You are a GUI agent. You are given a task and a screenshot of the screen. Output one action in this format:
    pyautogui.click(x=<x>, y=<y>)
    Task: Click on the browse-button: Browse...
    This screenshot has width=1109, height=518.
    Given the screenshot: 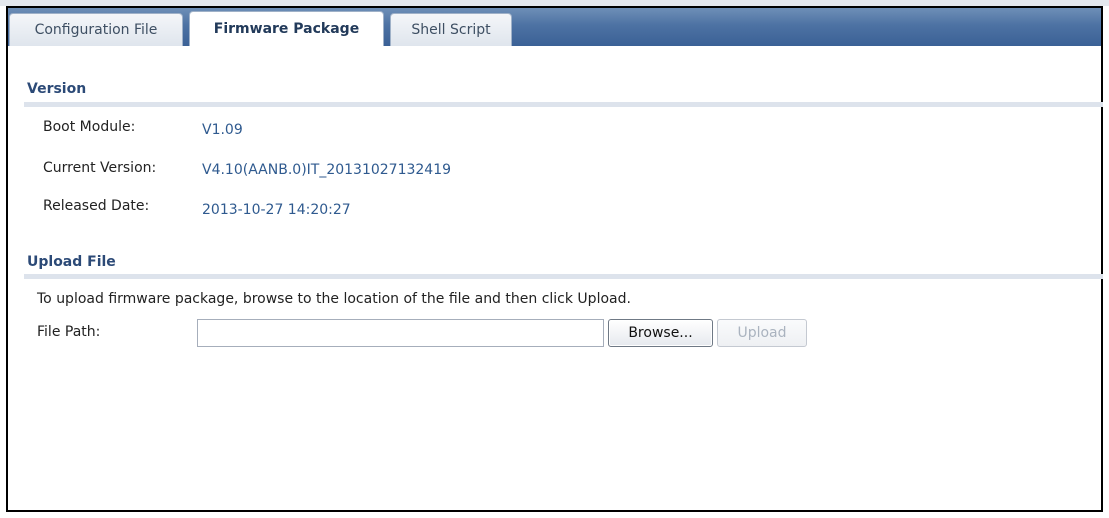 What is the action you would take?
    pyautogui.click(x=660, y=333)
    